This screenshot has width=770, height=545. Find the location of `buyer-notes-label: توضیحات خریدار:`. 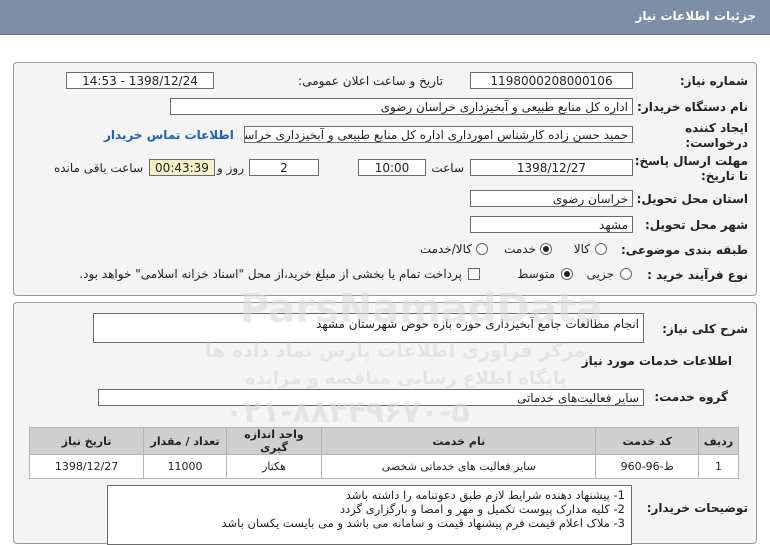

buyer-notes-label: توضیحات خریدار: is located at coordinates (697, 508).